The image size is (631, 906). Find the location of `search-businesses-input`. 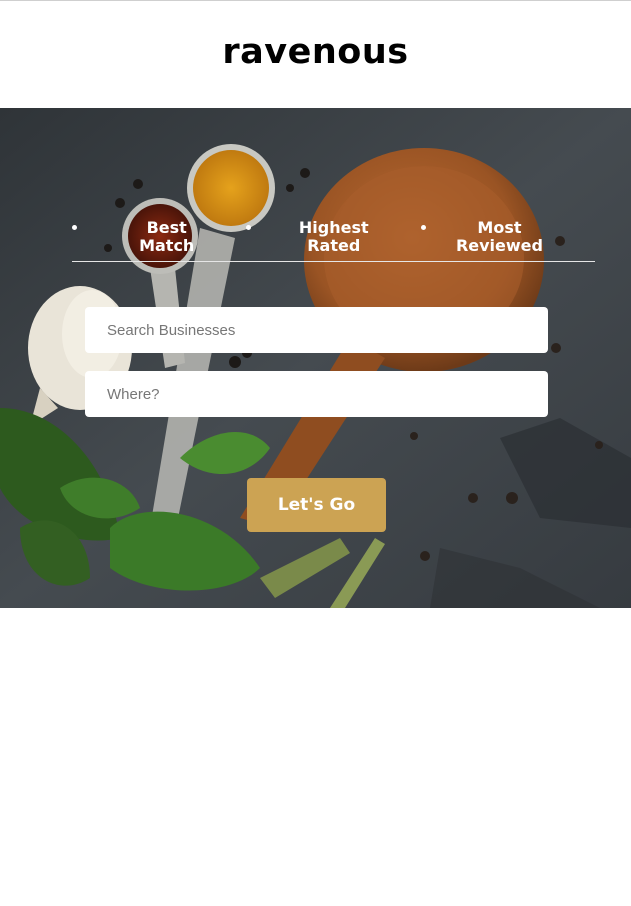

search-businesses-input is located at coordinates (316, 330).